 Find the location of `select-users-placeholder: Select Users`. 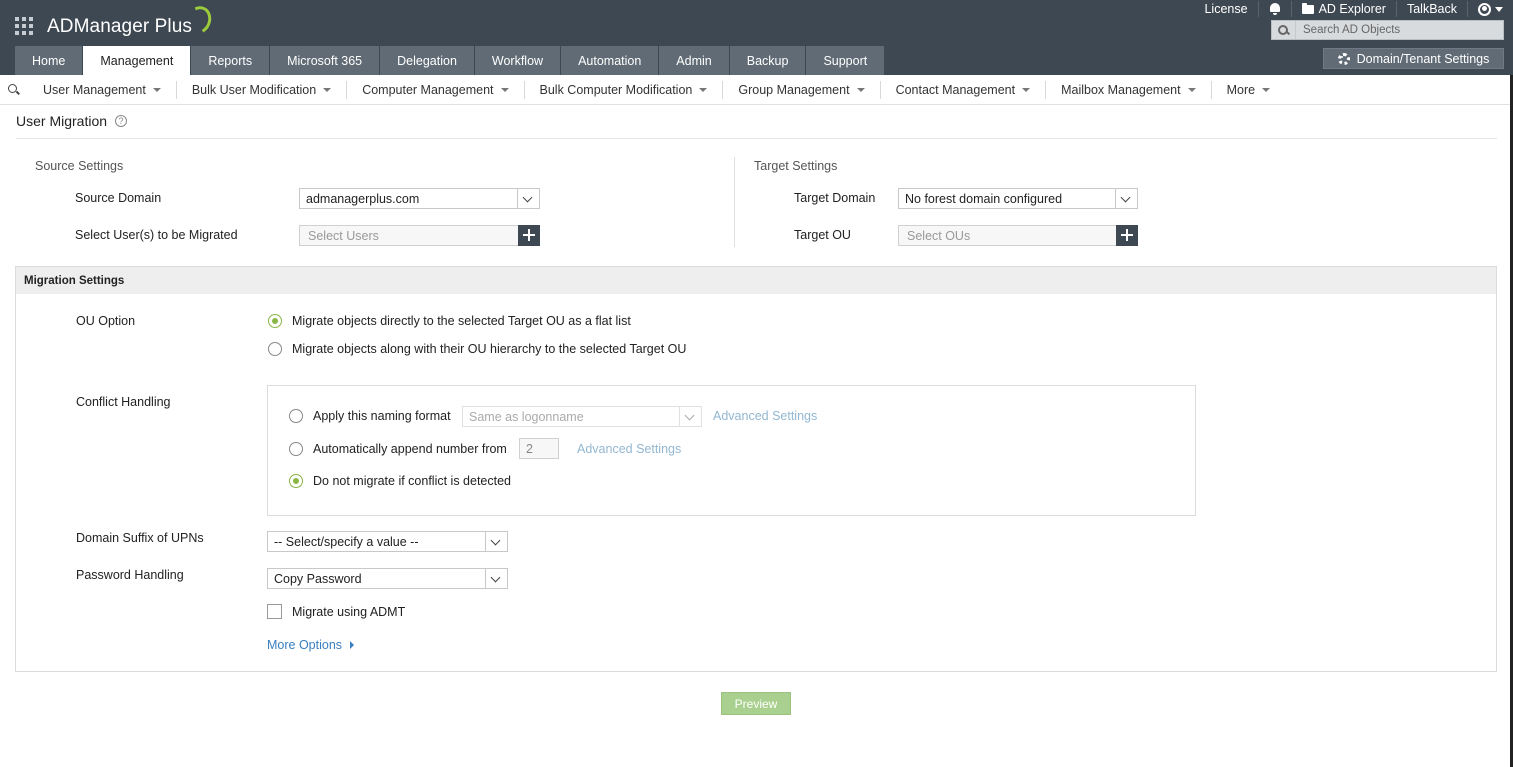

select-users-placeholder: Select Users is located at coordinates (343, 235).